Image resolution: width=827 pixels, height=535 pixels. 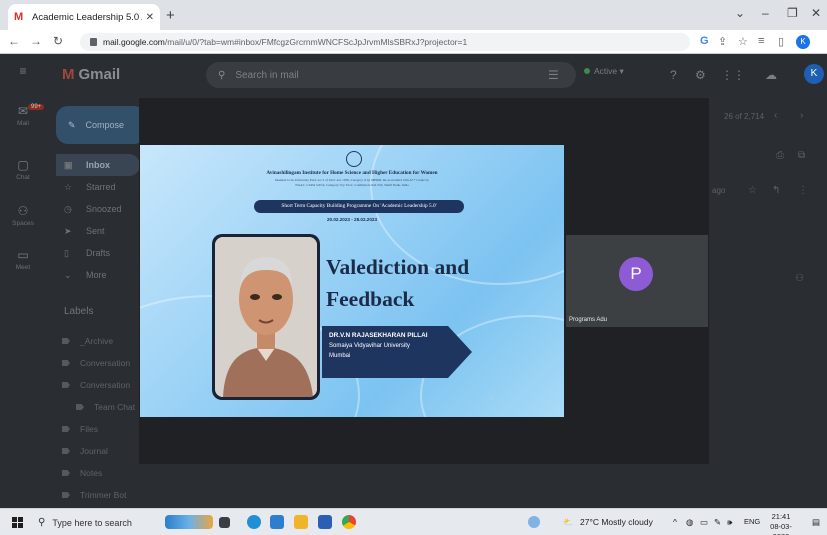 I want to click on news-widget-icon, so click(x=189, y=522).